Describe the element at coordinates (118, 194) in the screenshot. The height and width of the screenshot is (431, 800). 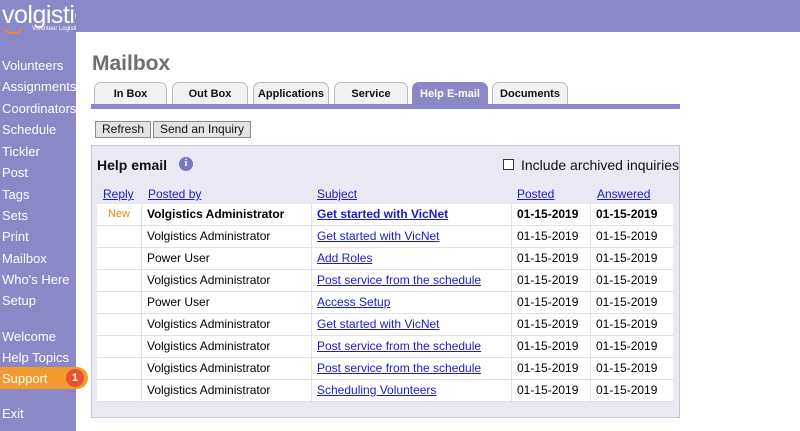
I see `column-header-reply: Reply` at that location.